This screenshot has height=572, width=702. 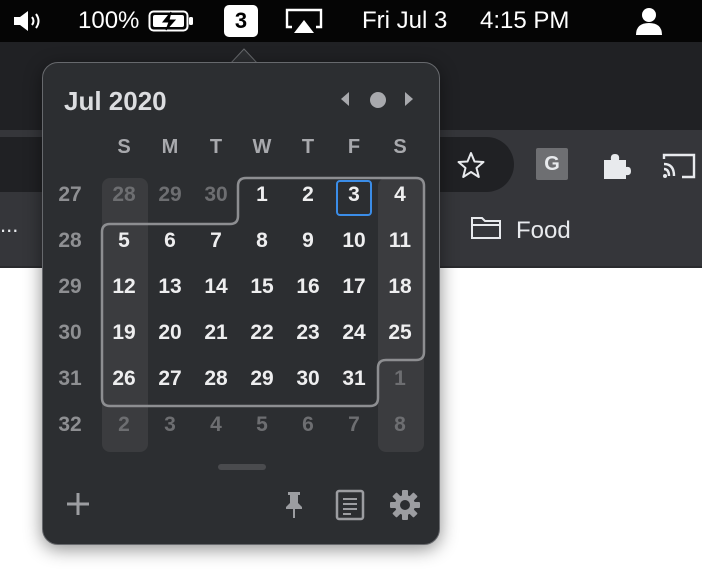 What do you see at coordinates (170, 147) in the screenshot?
I see `weekday-label: M` at bounding box center [170, 147].